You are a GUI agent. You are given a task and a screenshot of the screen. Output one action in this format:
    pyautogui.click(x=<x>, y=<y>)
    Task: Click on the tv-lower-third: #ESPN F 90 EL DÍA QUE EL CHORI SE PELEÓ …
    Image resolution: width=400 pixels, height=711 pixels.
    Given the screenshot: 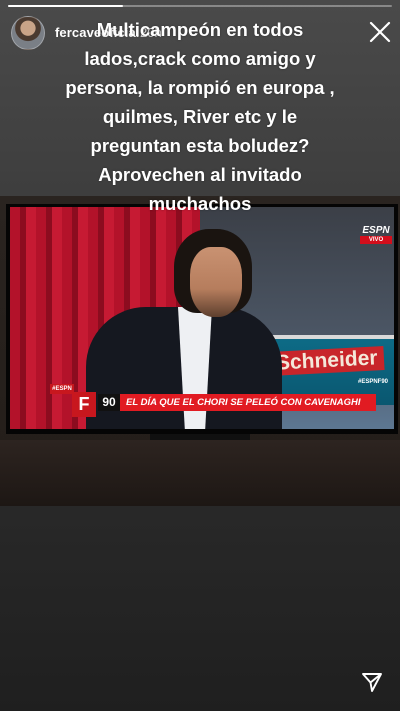 What is the action you would take?
    pyautogui.click(x=213, y=400)
    